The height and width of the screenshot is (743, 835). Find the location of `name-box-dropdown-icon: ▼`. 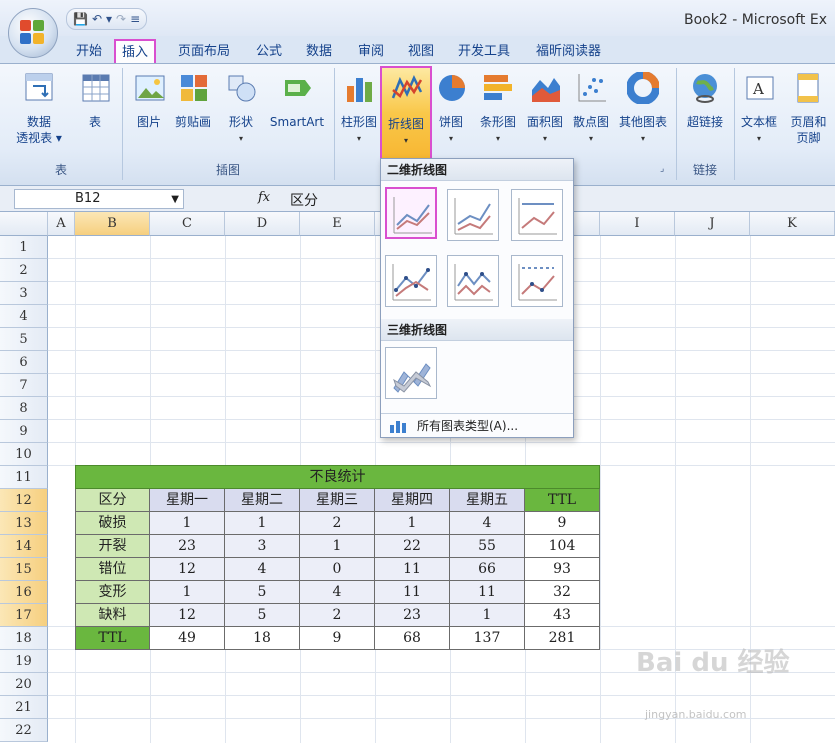

name-box-dropdown-icon: ▼ is located at coordinates (175, 200).